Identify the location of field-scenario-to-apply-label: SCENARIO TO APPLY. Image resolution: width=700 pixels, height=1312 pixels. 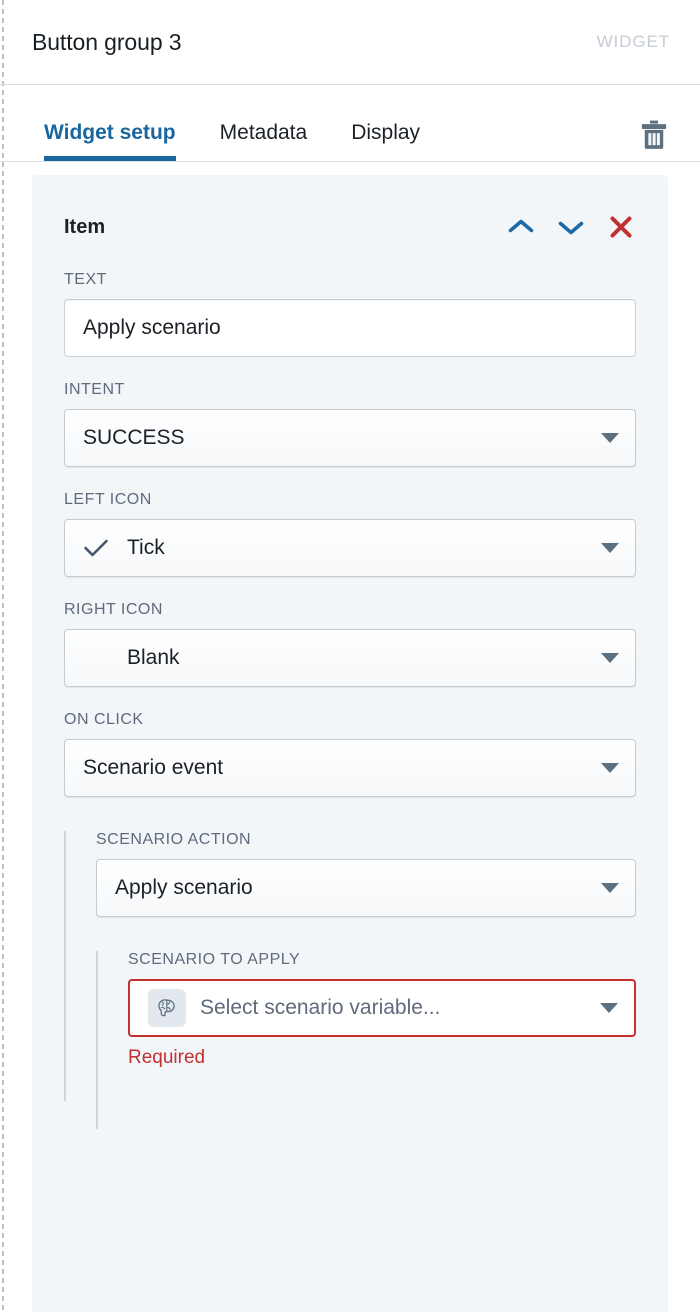
(214, 959).